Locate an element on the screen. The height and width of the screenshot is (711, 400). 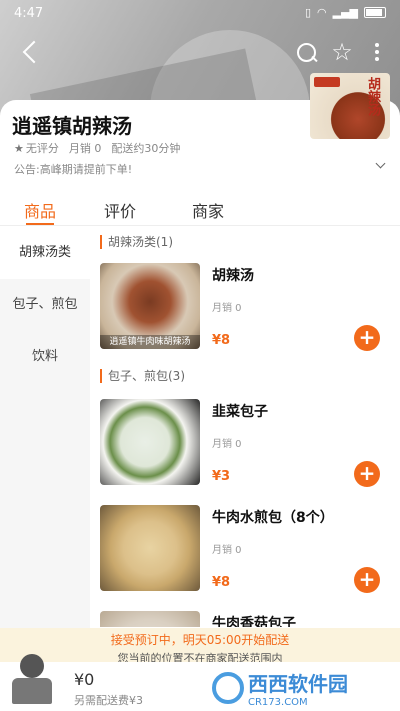
sidebar-item-drinks: 饮料 is located at coordinates (45, 357).